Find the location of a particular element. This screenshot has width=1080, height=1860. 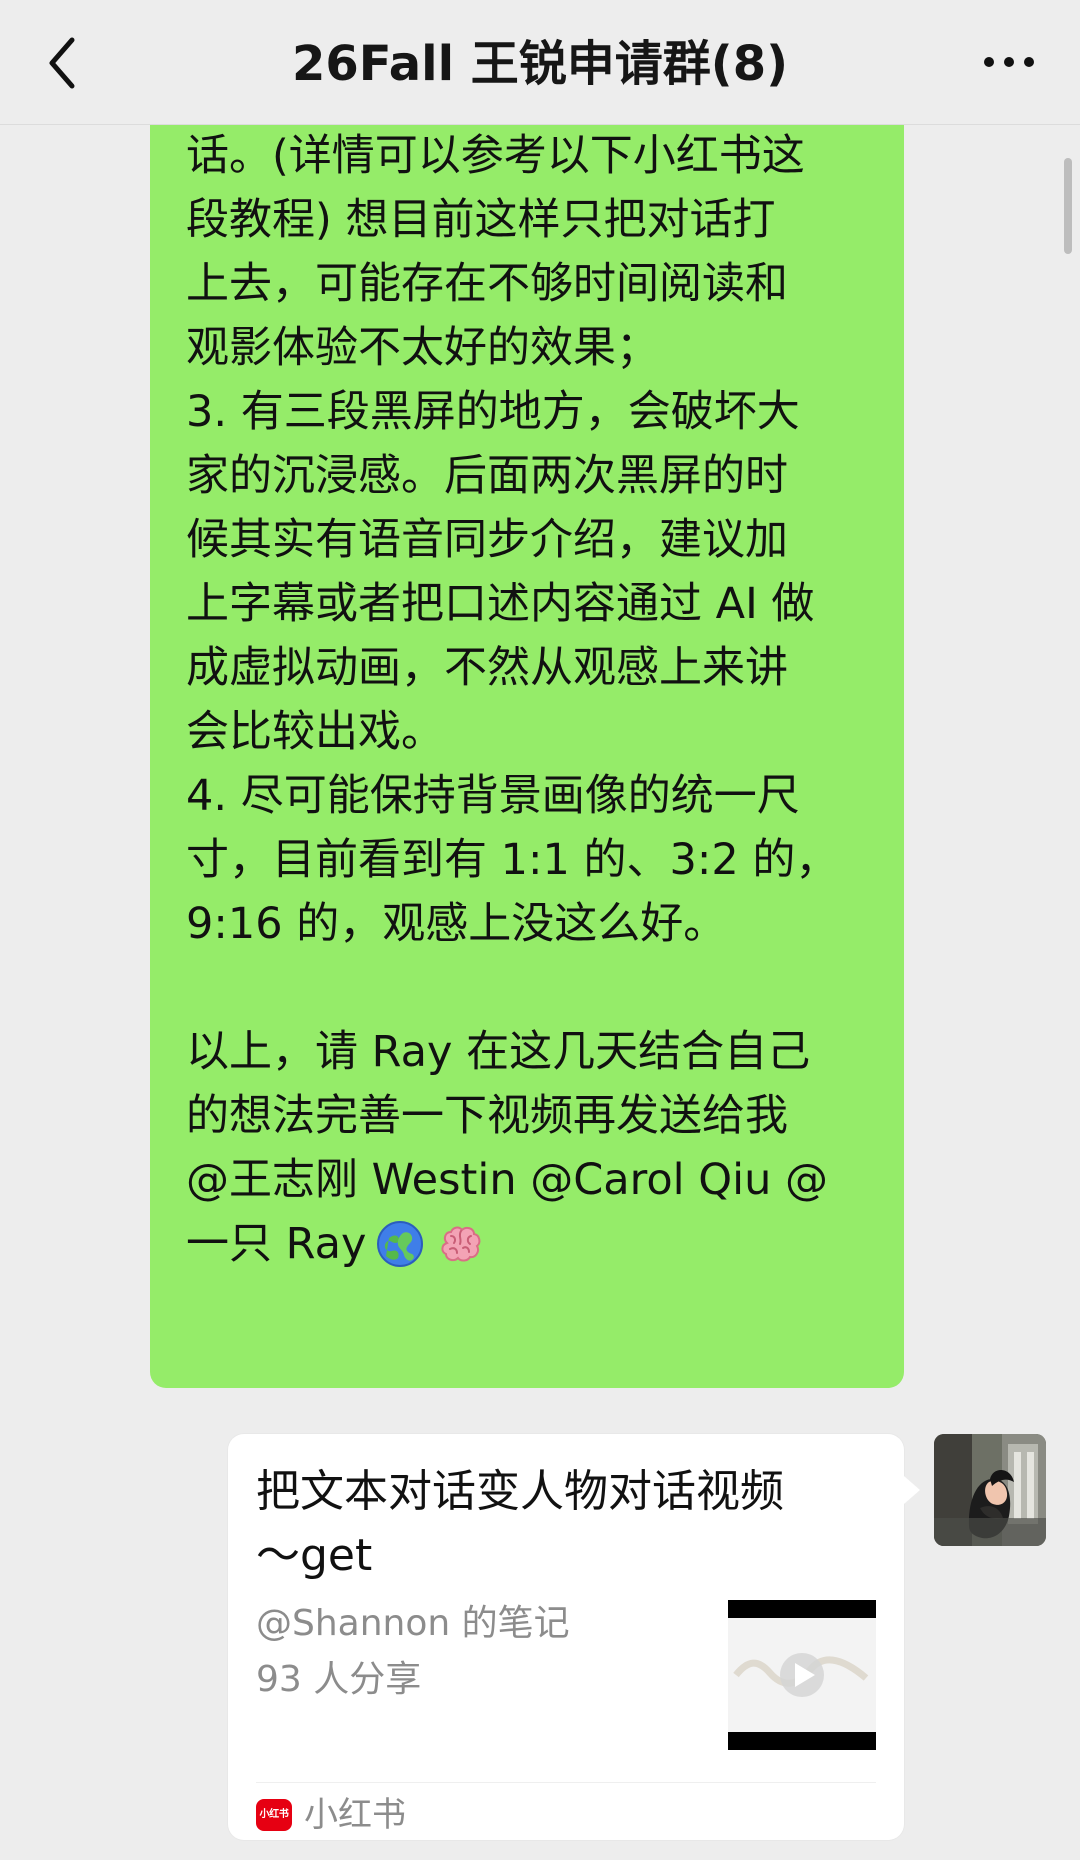

message-mention-tail: 一只 Ray is located at coordinates (336, 1244).